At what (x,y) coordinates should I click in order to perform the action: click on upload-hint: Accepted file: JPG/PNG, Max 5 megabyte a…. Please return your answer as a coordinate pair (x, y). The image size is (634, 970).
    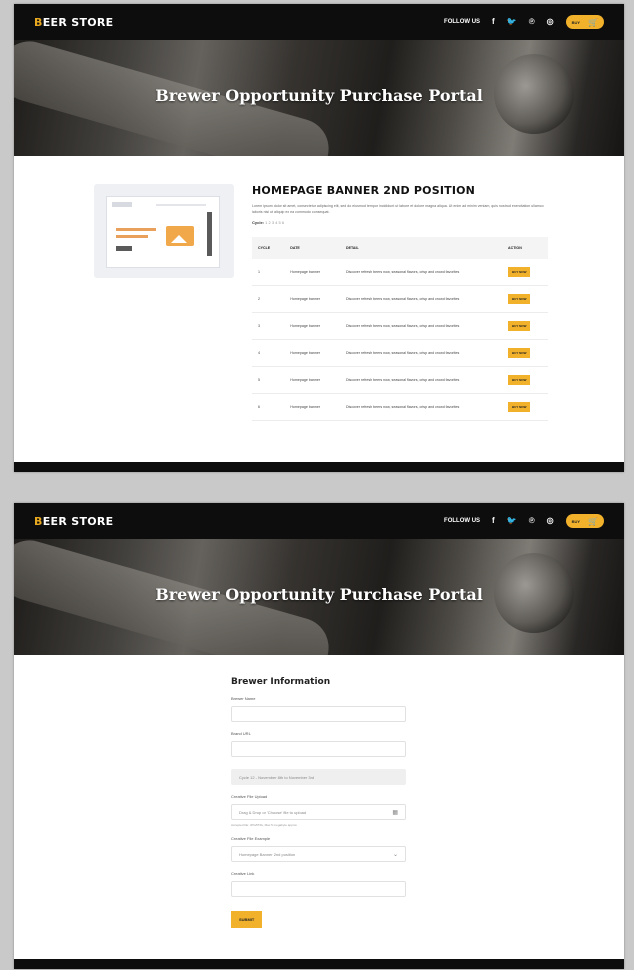
    Looking at the image, I should click on (264, 825).